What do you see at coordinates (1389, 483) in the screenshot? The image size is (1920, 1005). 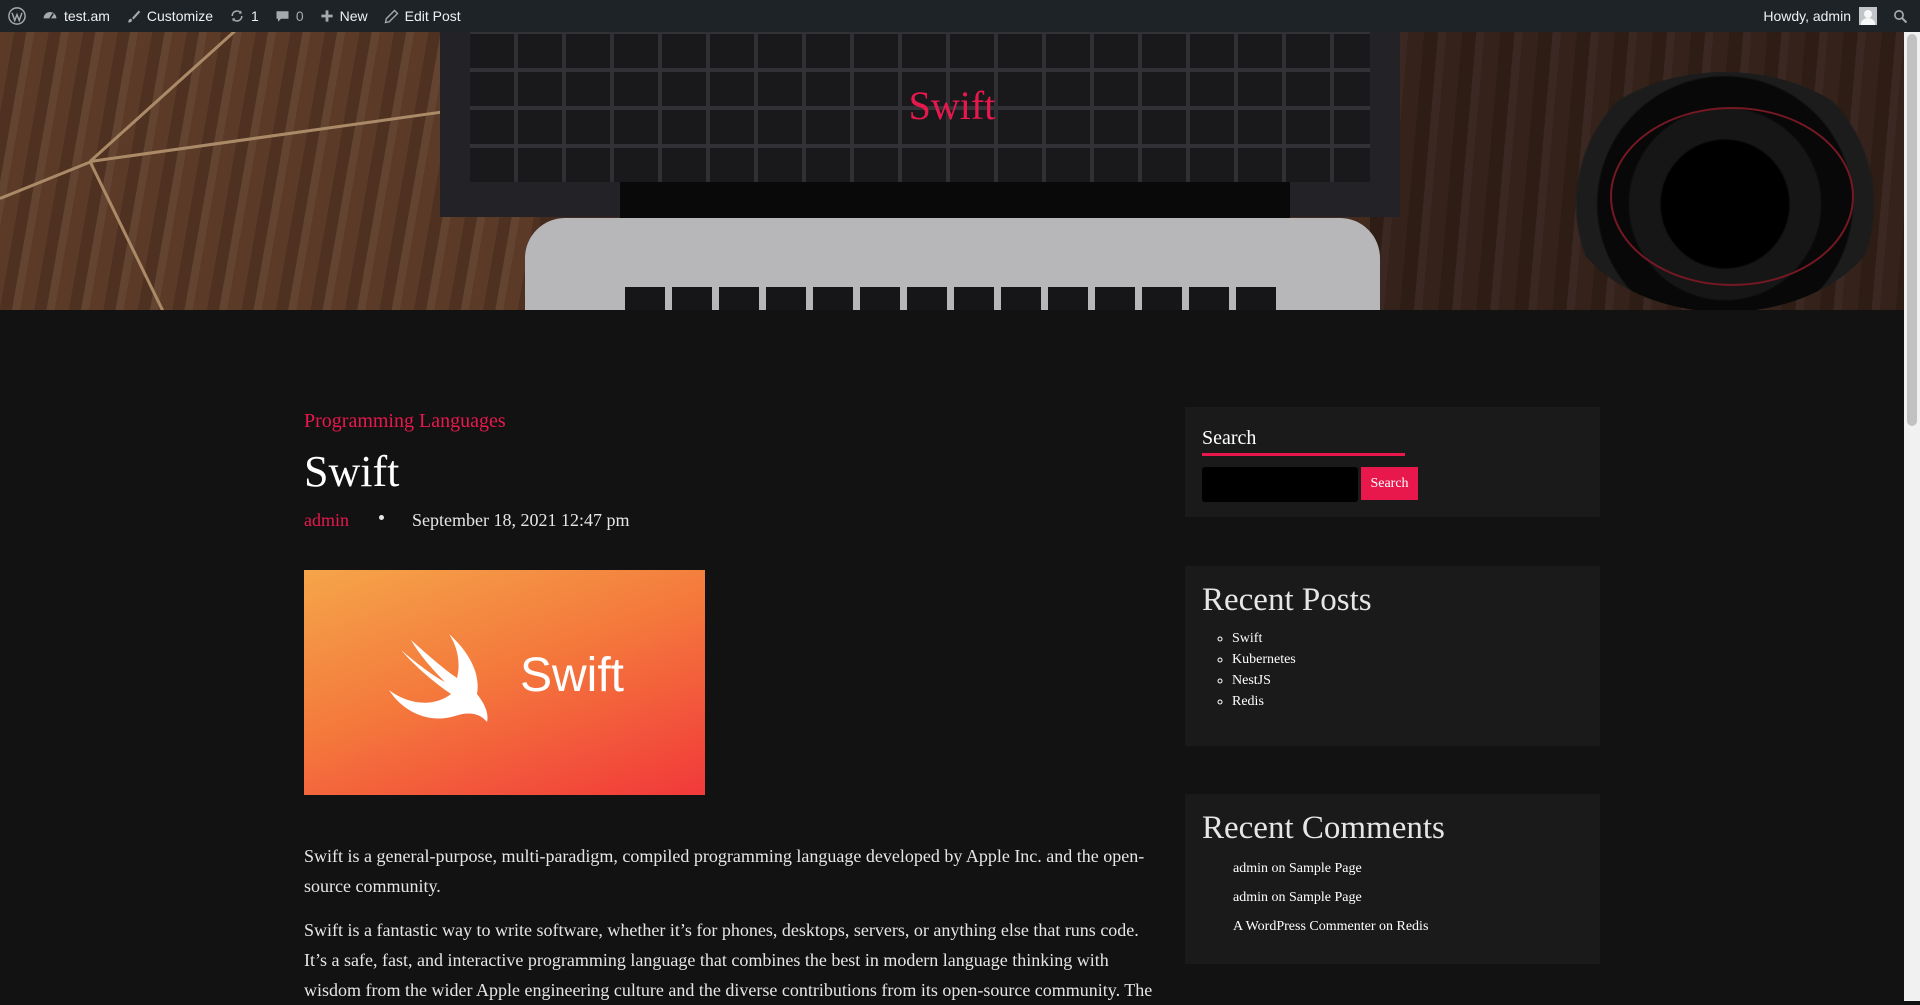 I see `search-button: Search` at bounding box center [1389, 483].